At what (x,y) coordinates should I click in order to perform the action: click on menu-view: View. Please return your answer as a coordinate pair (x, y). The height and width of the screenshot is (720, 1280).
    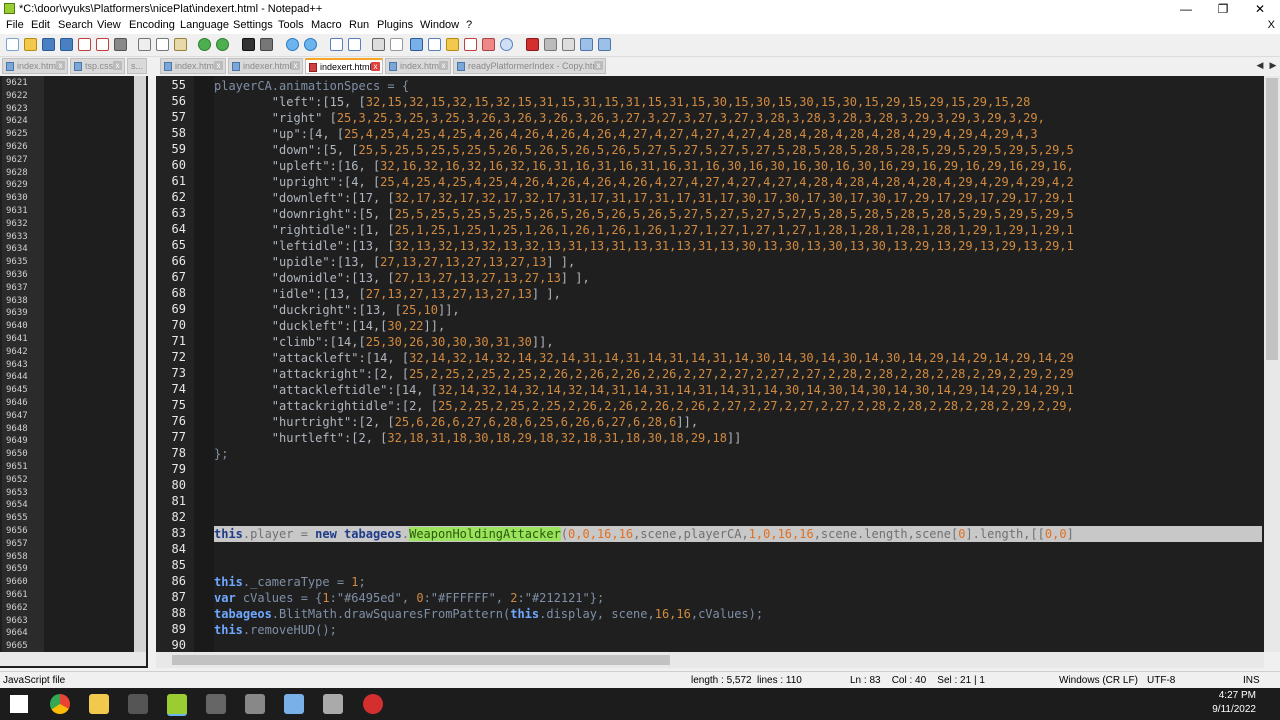
    Looking at the image, I should click on (109, 25).